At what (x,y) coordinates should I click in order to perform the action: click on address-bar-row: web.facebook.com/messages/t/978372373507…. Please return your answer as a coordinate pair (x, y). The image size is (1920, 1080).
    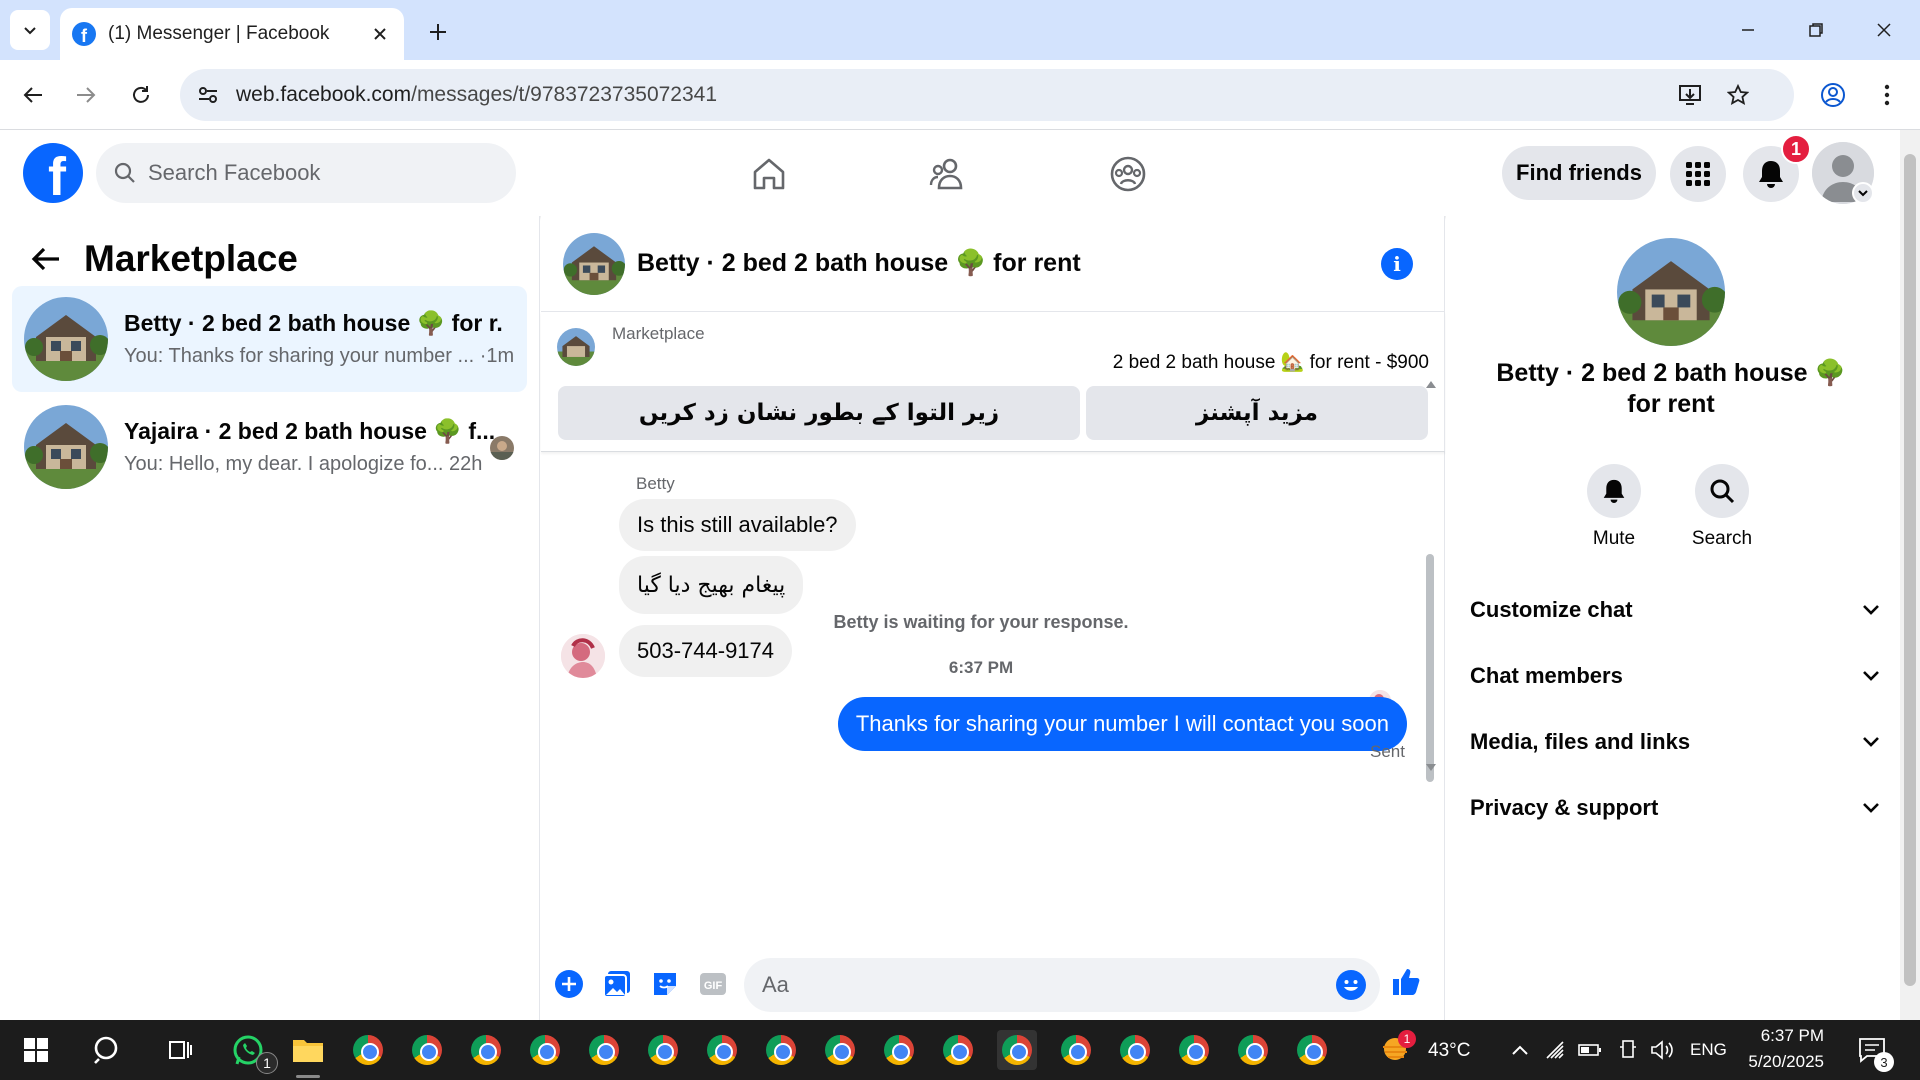
    Looking at the image, I should click on (960, 95).